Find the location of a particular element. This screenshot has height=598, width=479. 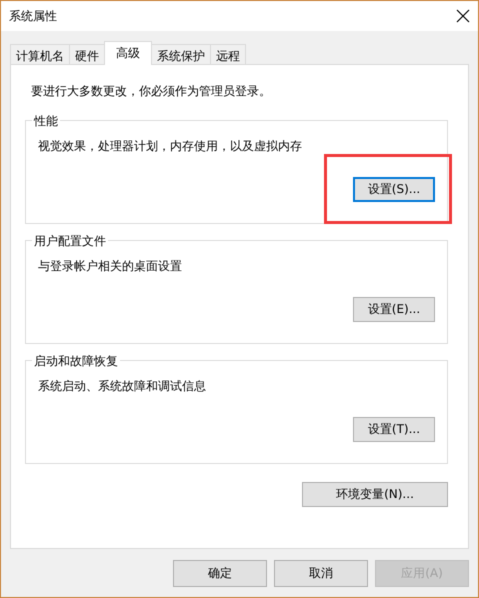

tab: 系统保护 is located at coordinates (181, 54).